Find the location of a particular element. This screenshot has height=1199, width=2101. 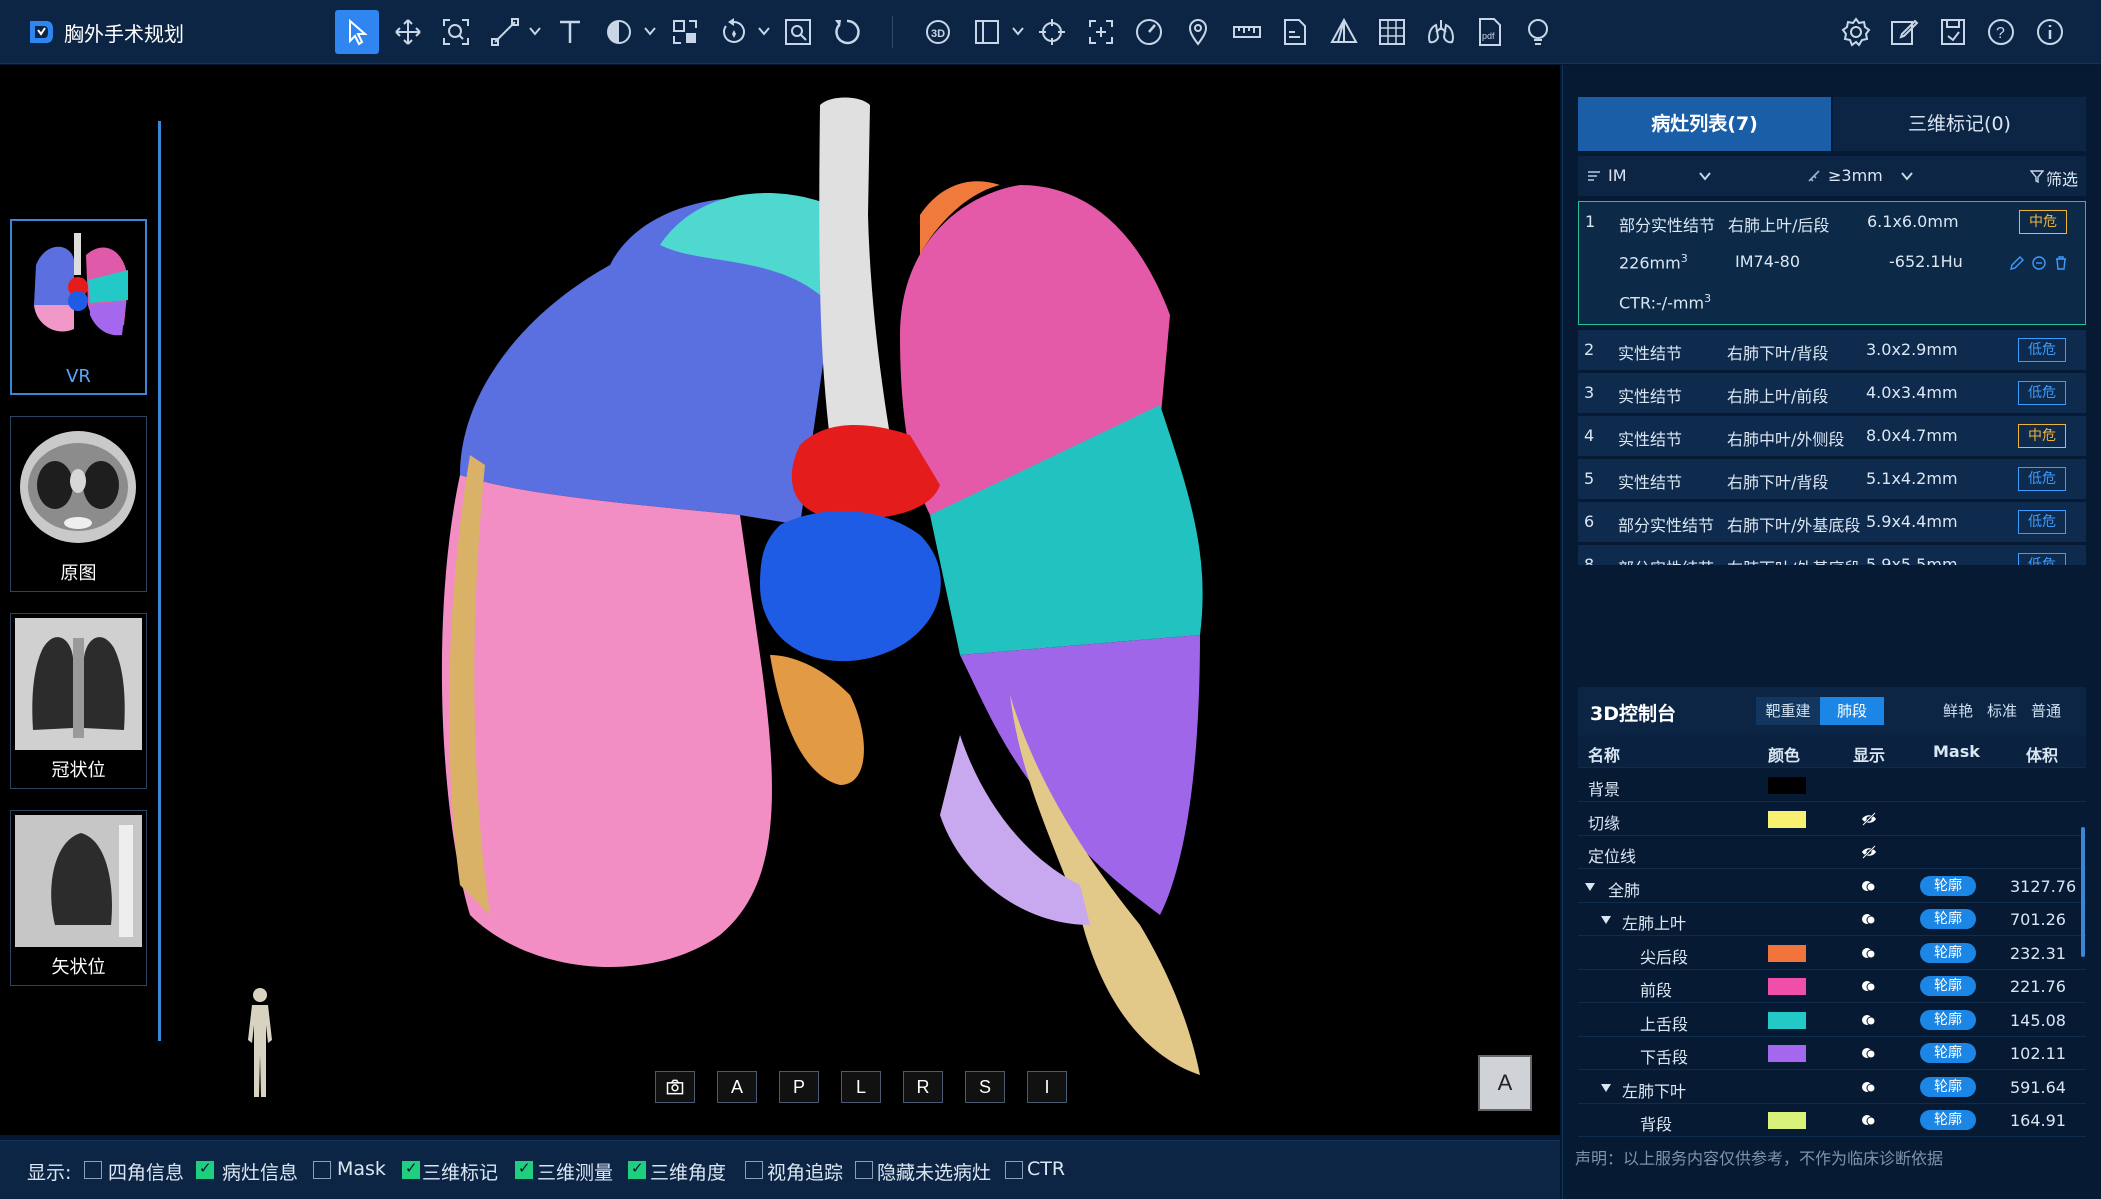

ruler-button is located at coordinates (1247, 32).